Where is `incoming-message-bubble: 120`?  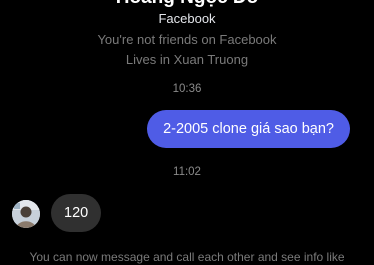
incoming-message-bubble: 120 is located at coordinates (76, 213).